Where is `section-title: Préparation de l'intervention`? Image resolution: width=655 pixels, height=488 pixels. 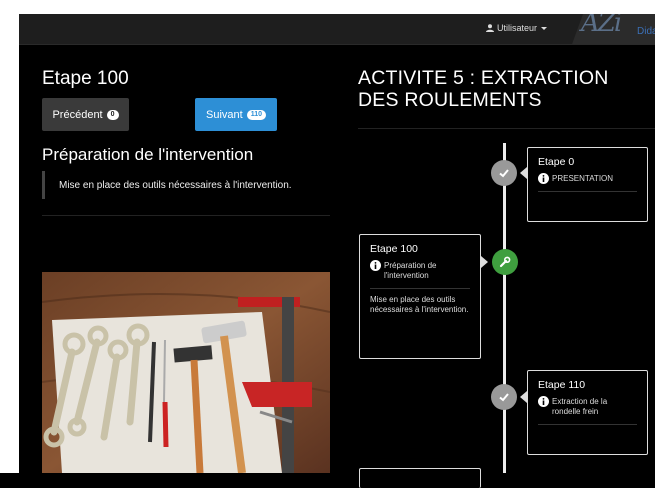 section-title: Préparation de l'intervention is located at coordinates (148, 154).